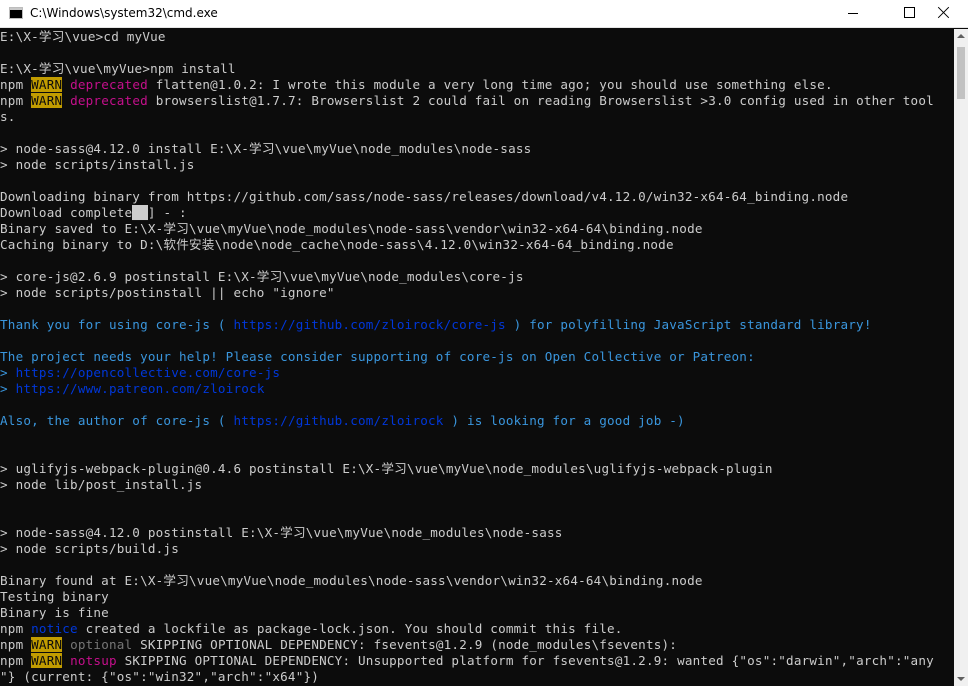 Image resolution: width=968 pixels, height=686 pixels. What do you see at coordinates (369, 324) in the screenshot?
I see `console-link: https://github.com/zloirock/core-js` at bounding box center [369, 324].